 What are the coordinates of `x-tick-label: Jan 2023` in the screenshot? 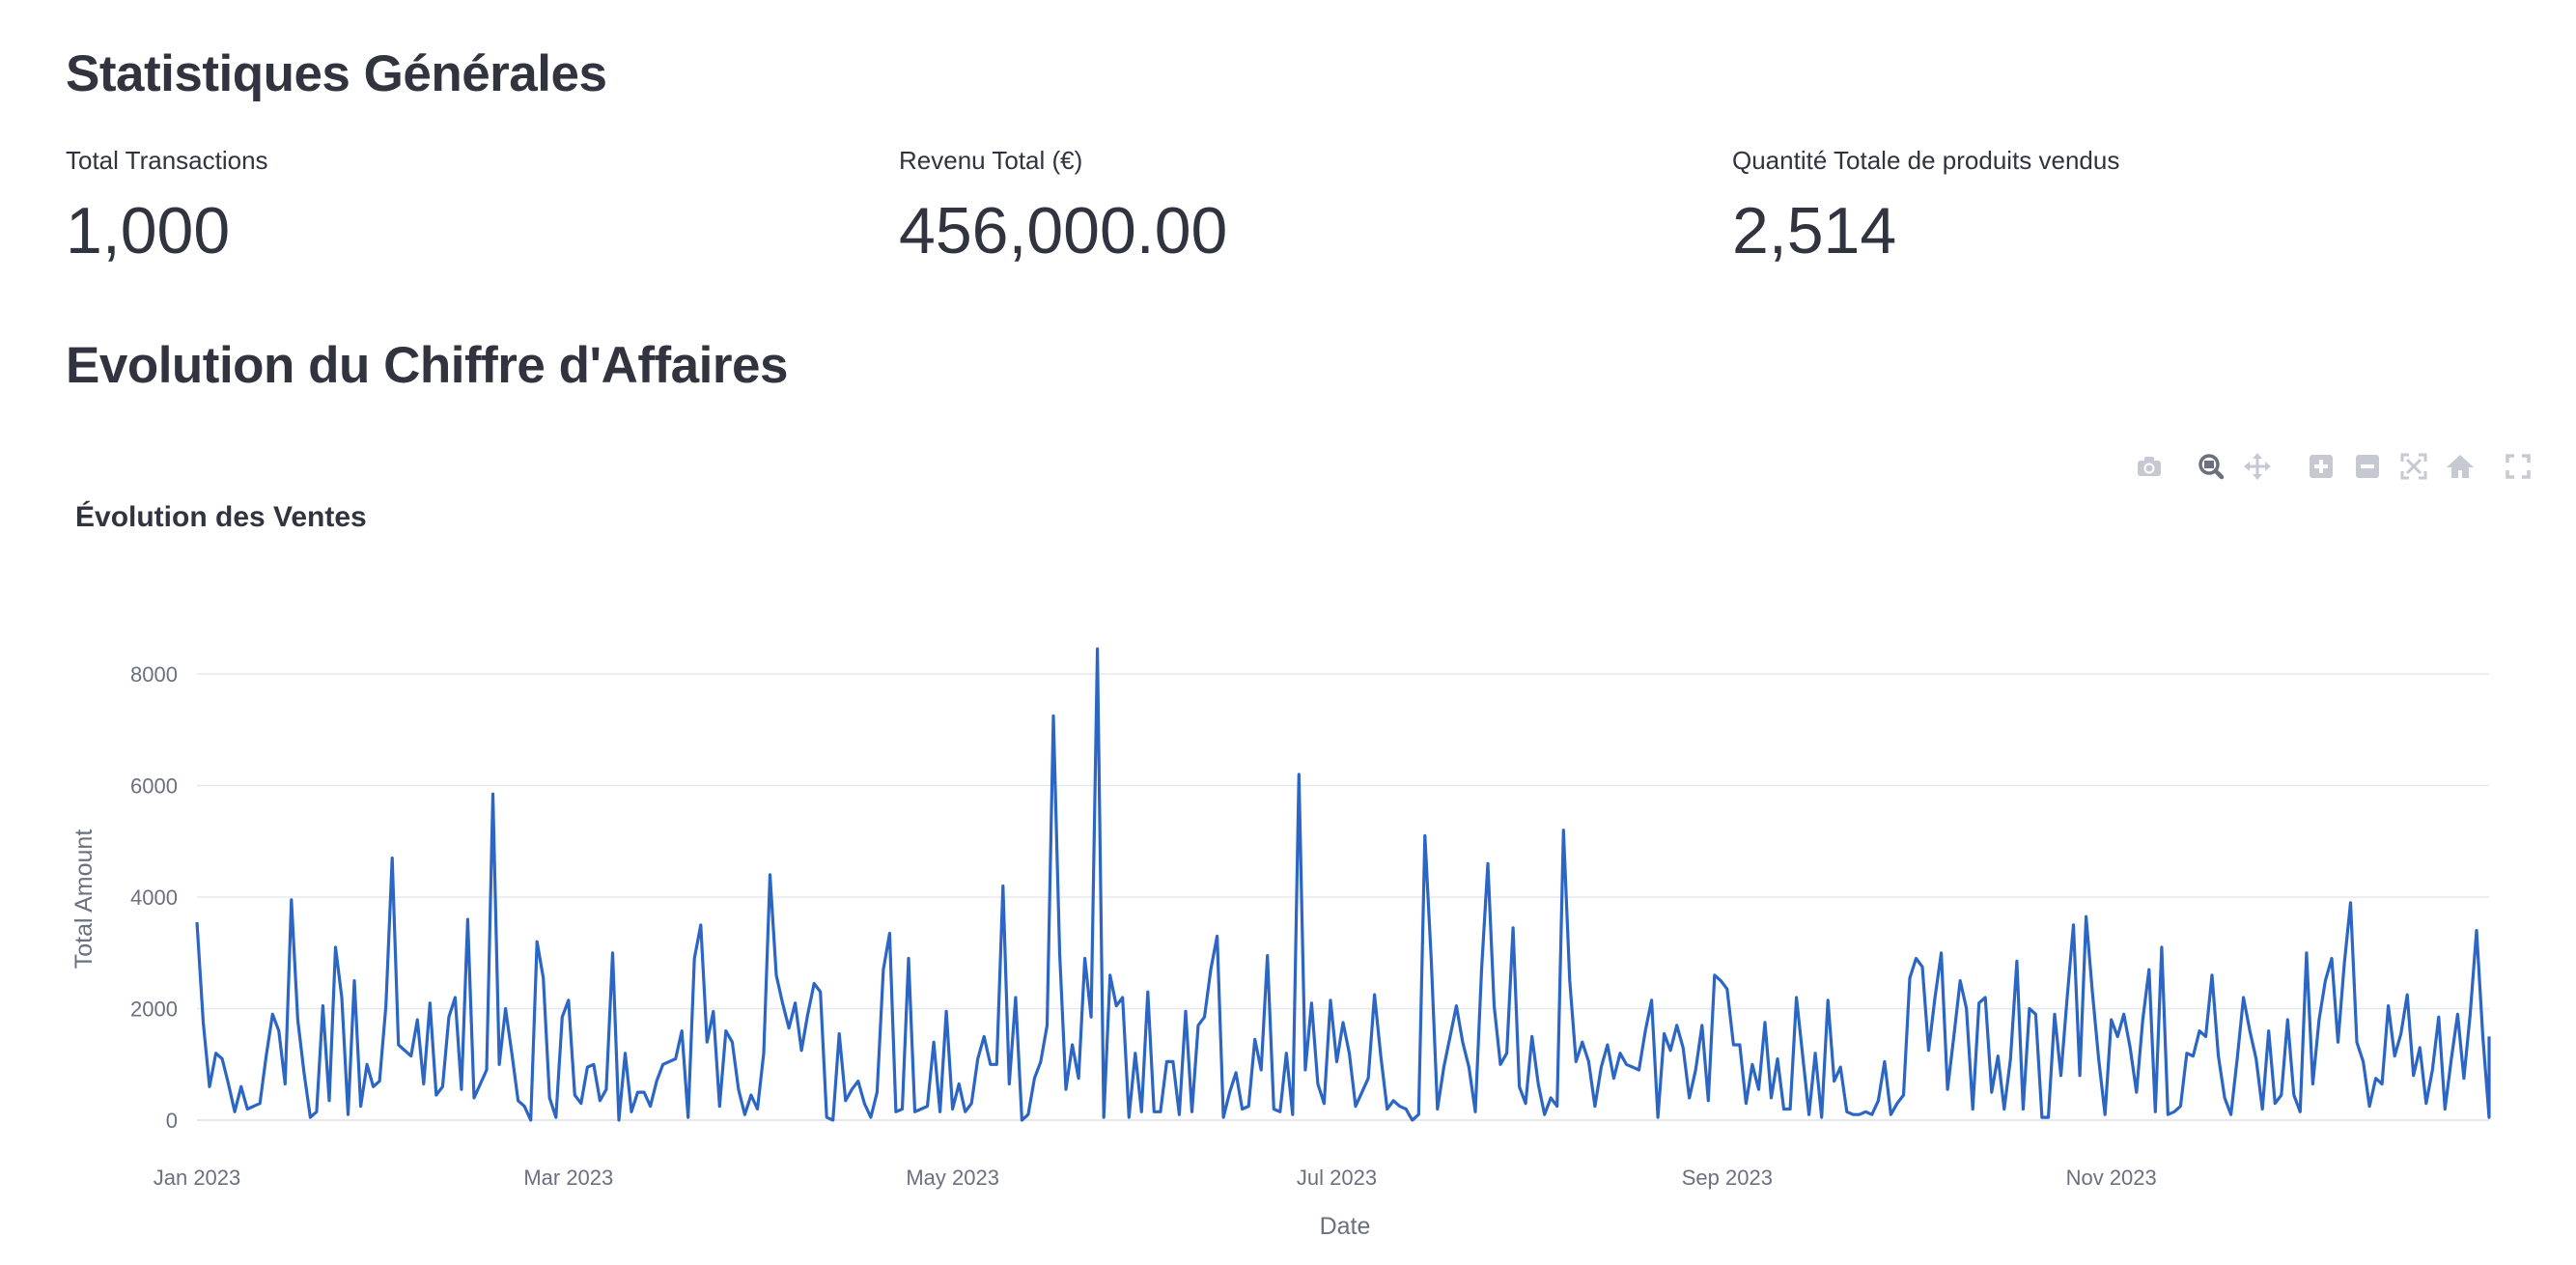 It's located at (198, 1178).